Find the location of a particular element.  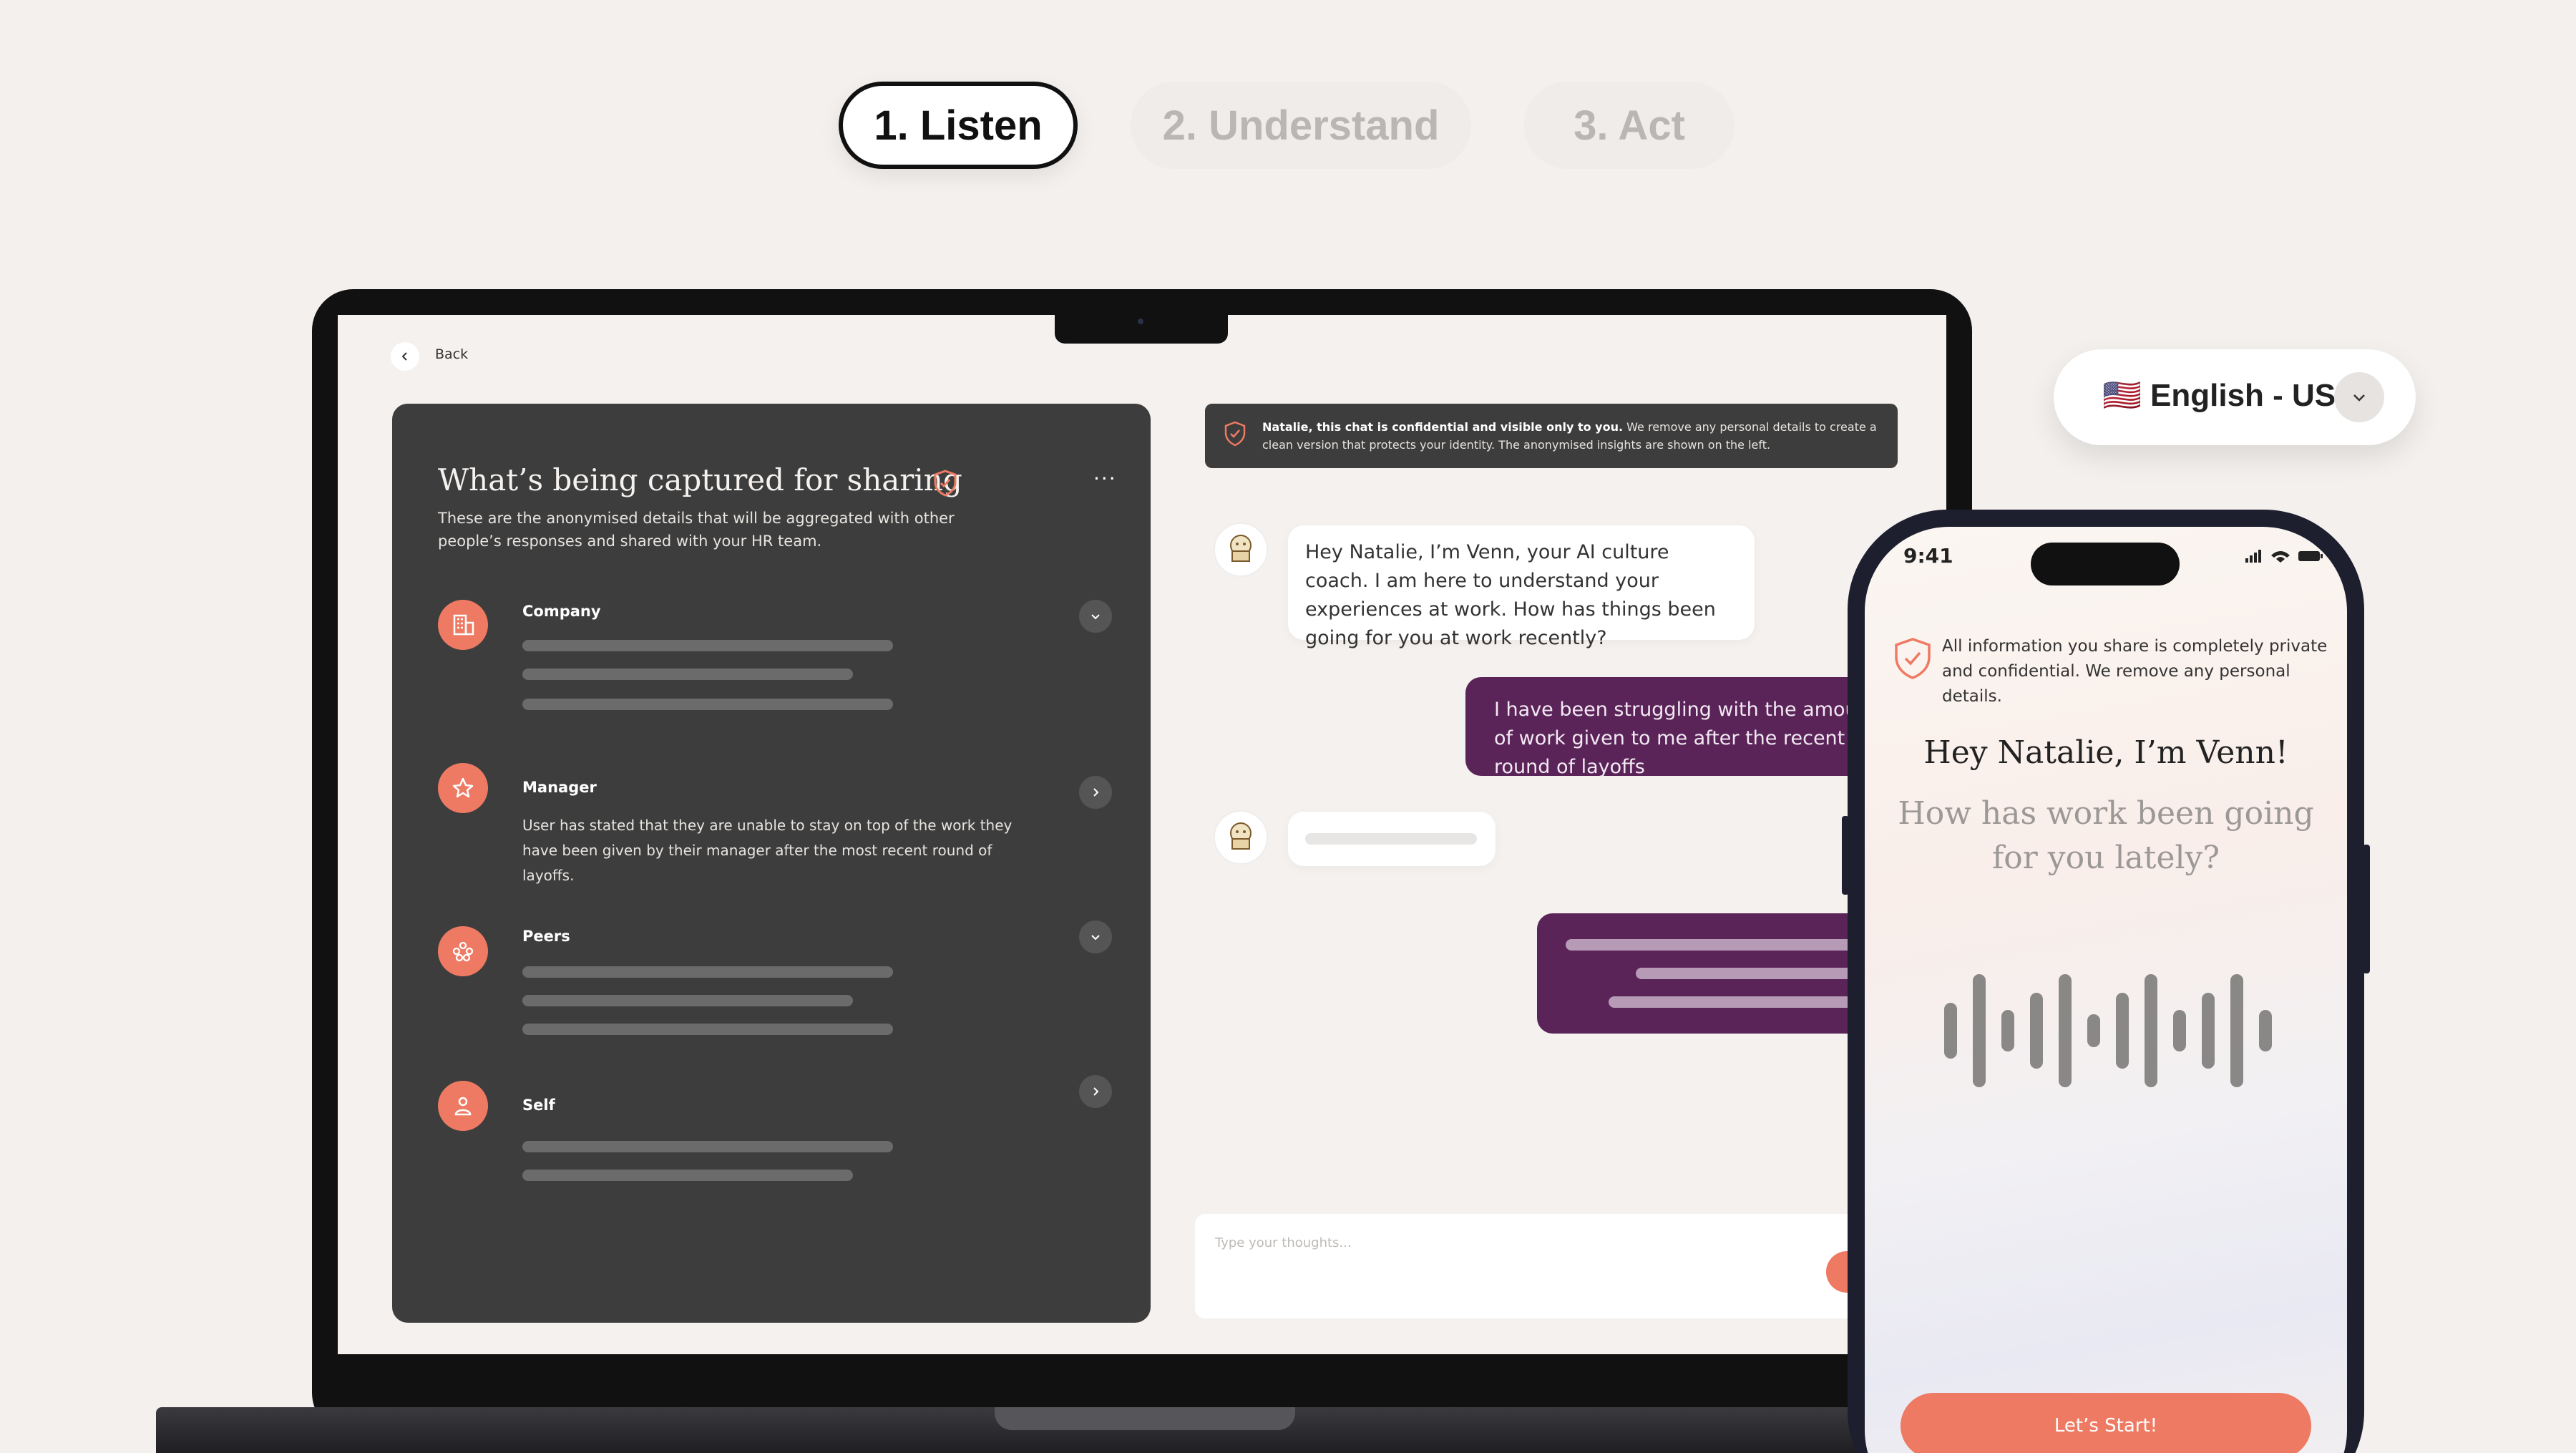

building-icon is located at coordinates (463, 625).